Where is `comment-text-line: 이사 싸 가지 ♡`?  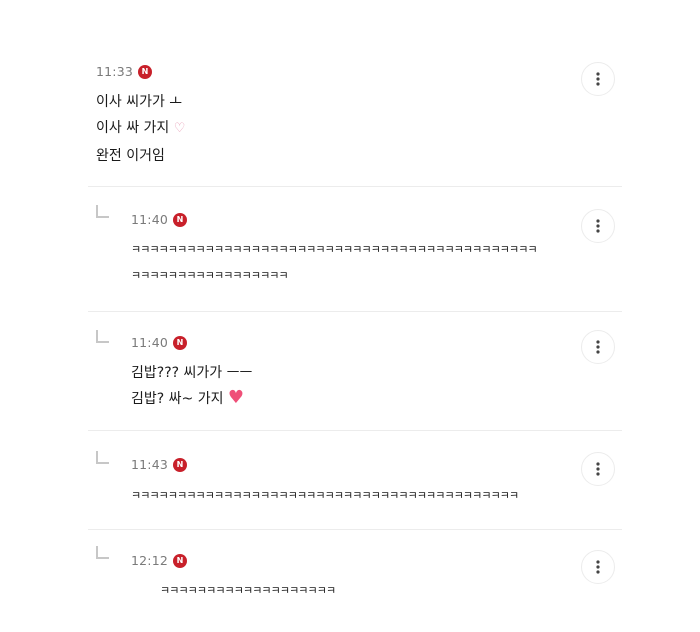
comment-text-line: 이사 싸 가지 ♡ is located at coordinates (140, 128).